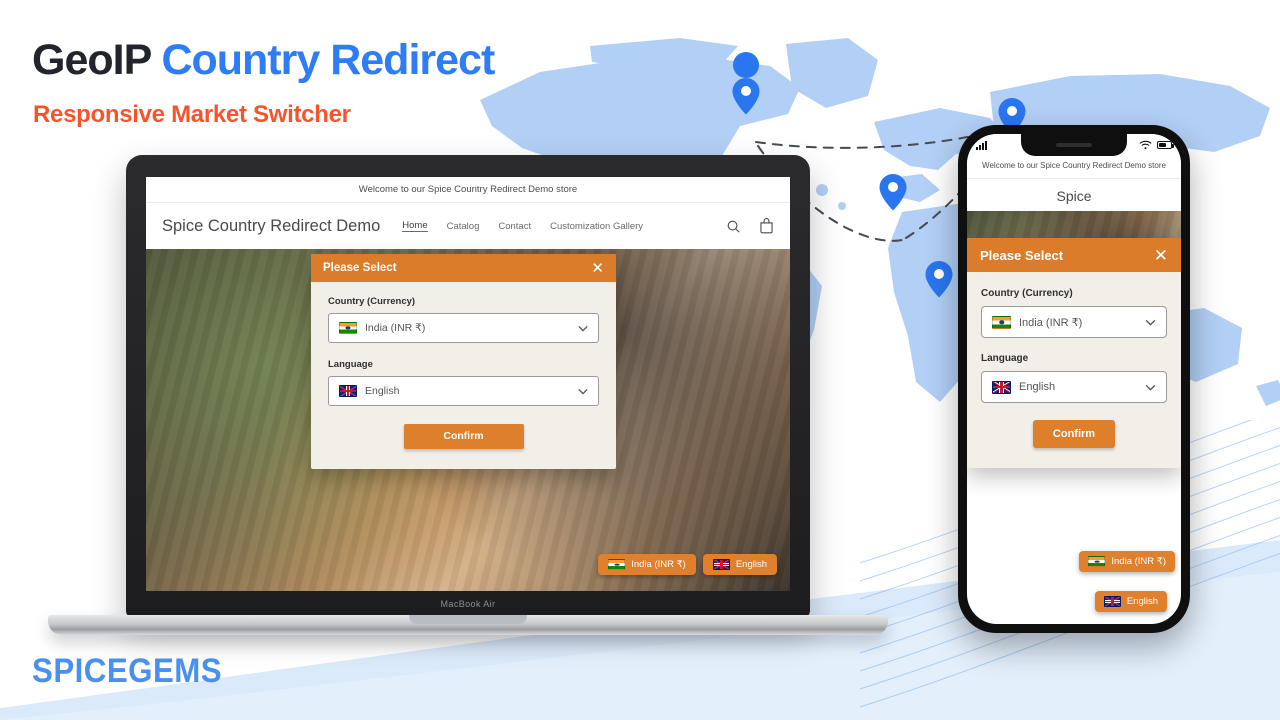  What do you see at coordinates (733, 226) in the screenshot?
I see `search-icon` at bounding box center [733, 226].